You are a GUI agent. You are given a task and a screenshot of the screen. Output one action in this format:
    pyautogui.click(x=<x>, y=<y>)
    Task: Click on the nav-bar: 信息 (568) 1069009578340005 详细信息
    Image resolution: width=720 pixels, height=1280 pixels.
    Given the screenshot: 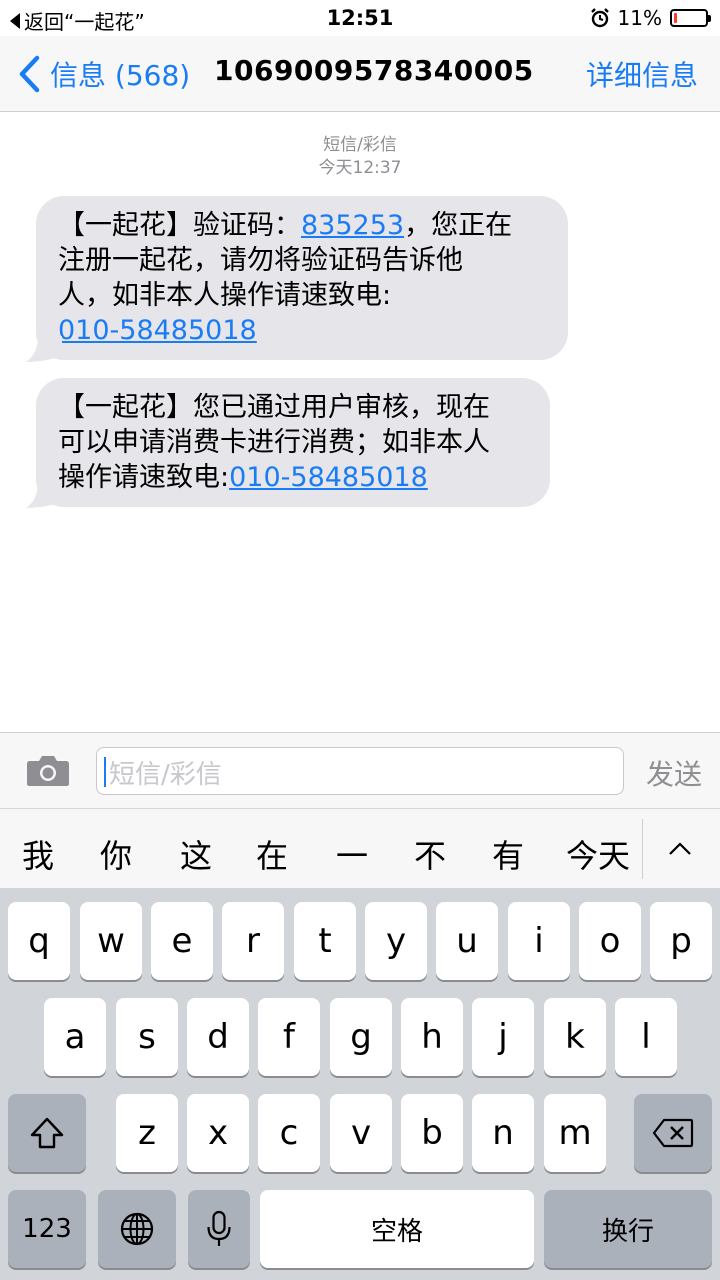 What is the action you would take?
    pyautogui.click(x=360, y=74)
    